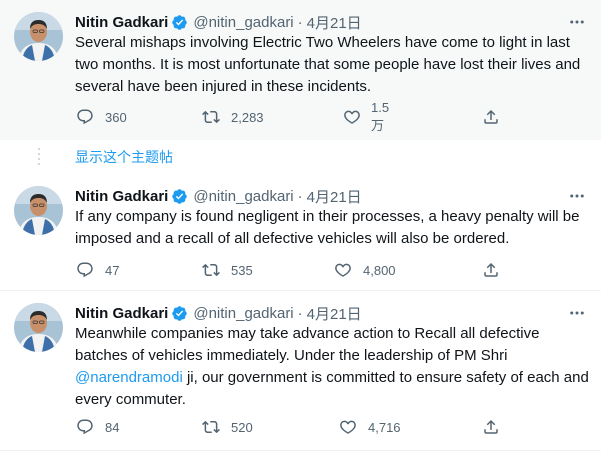  I want to click on like-count: 4,800, so click(379, 270).